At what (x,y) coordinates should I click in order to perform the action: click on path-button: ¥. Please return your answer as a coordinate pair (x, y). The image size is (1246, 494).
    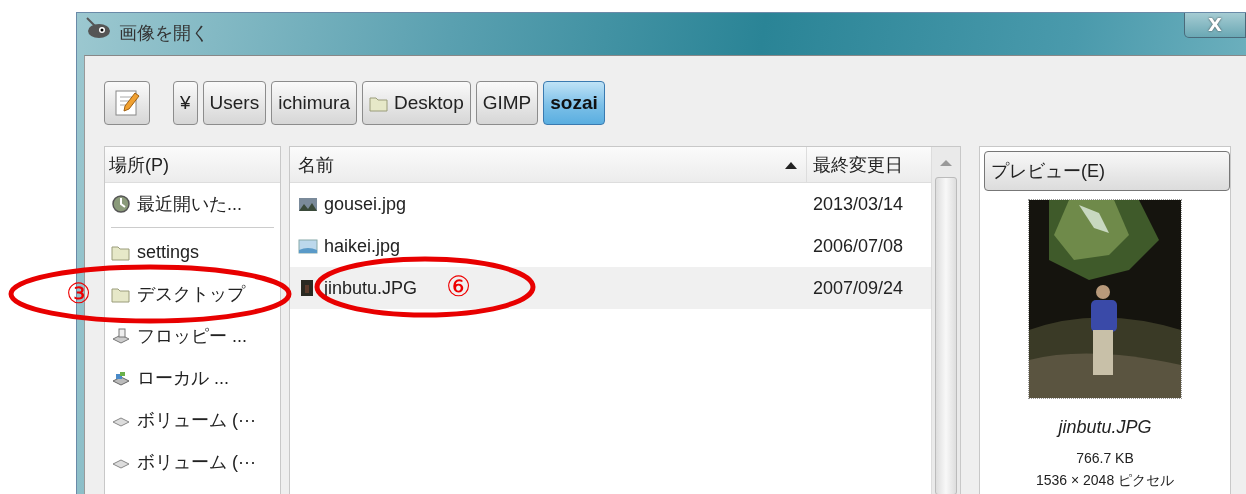
    Looking at the image, I should click on (185, 103).